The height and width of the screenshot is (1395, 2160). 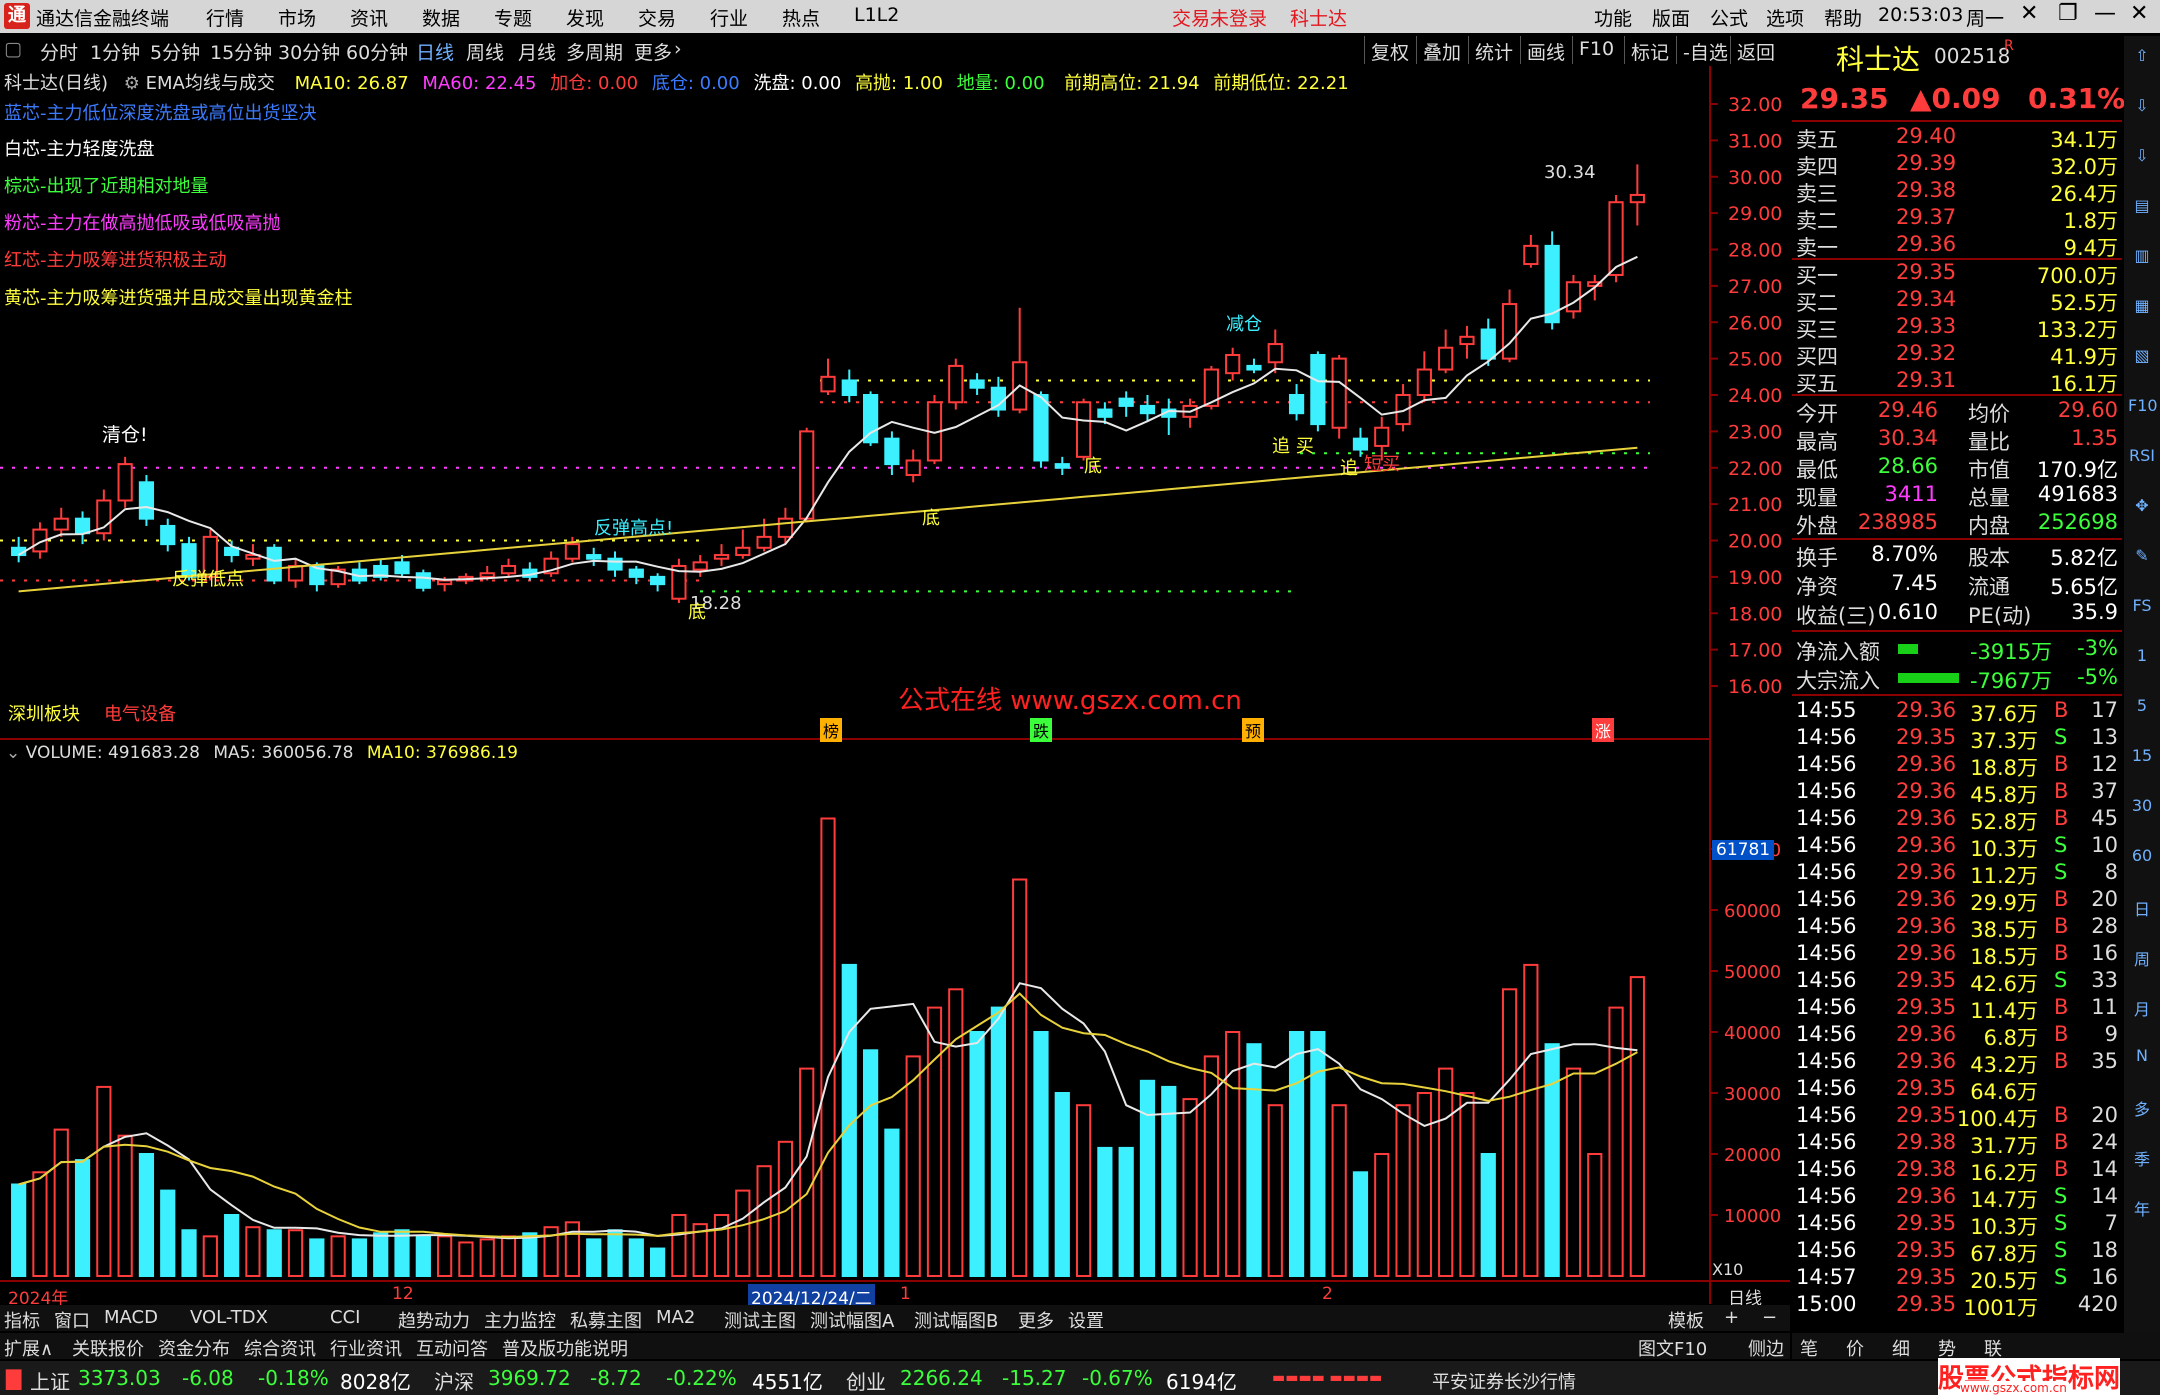 I want to click on tick-row: 14:56 29.38 16.2万 B 14, so click(x=1957, y=1171).